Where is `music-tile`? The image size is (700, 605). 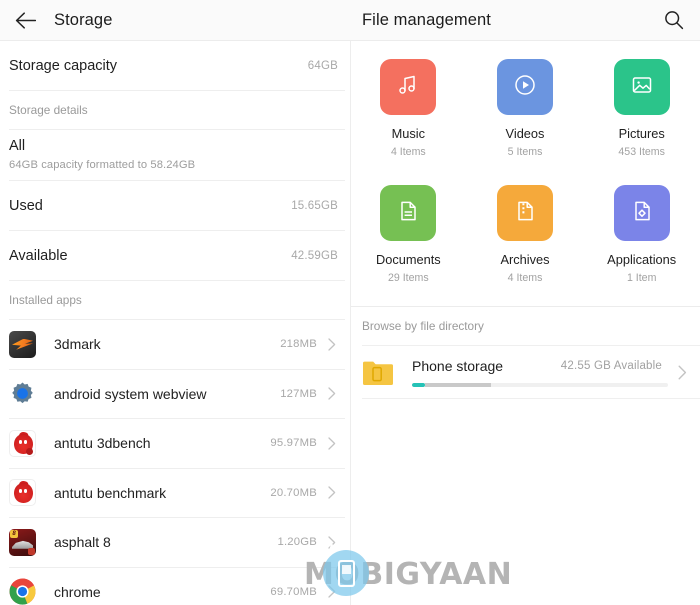 music-tile is located at coordinates (408, 87).